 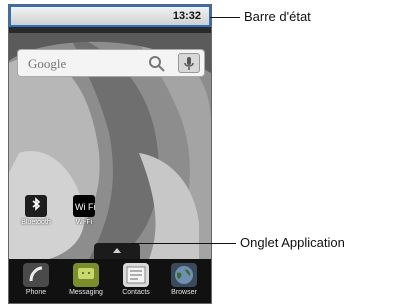 I want to click on microphone-icon, so click(x=189, y=63).